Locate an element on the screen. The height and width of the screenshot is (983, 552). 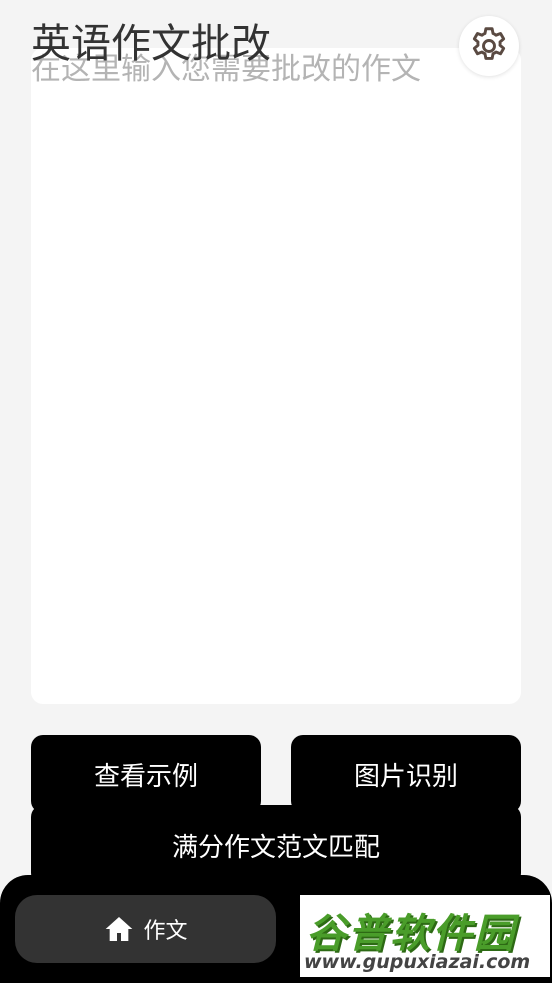
gear-icon is located at coordinates (489, 43).